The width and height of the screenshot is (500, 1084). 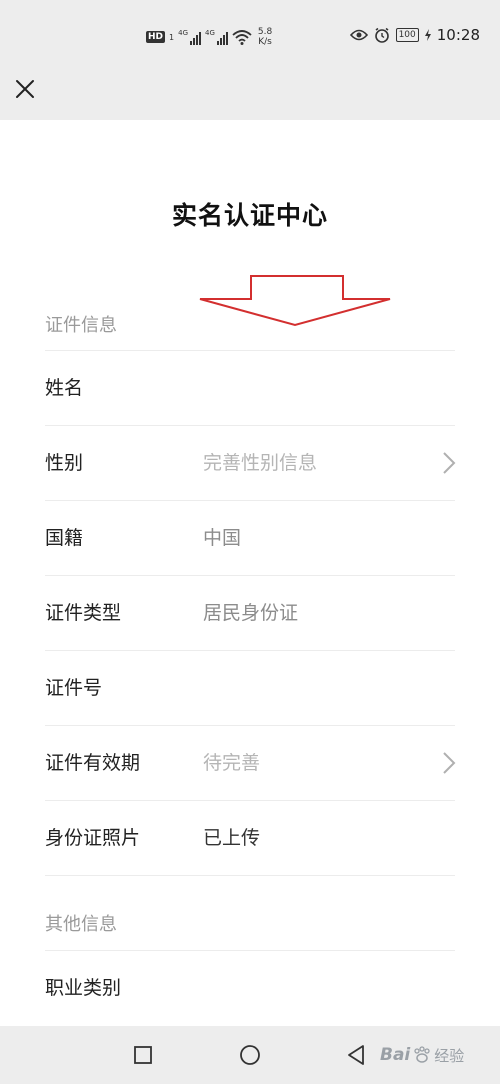 What do you see at coordinates (422, 1054) in the screenshot?
I see `paw-icon` at bounding box center [422, 1054].